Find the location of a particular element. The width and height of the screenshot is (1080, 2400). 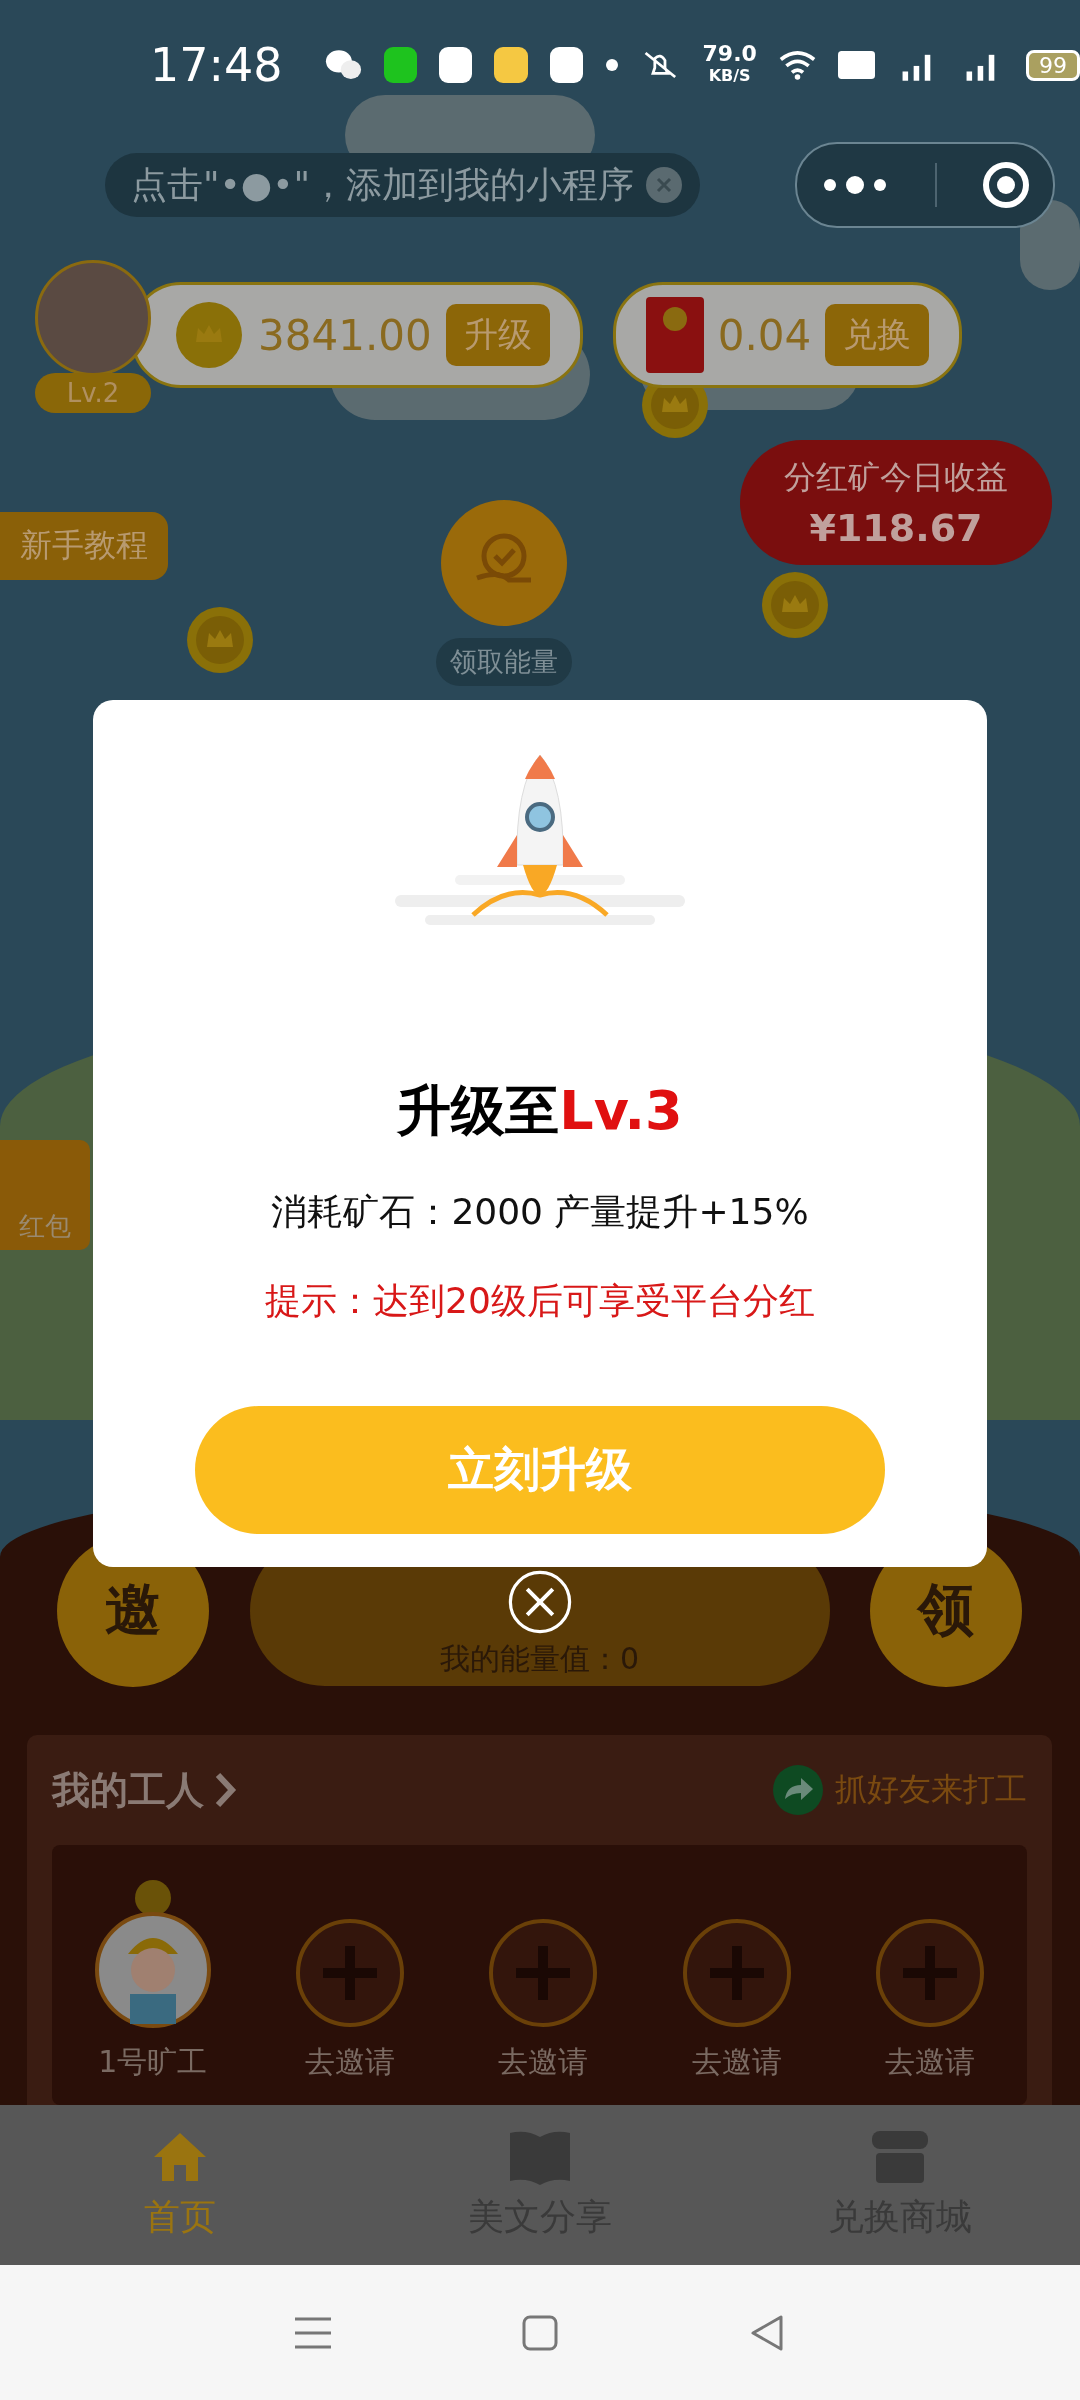

battery-level: 99 is located at coordinates (1053, 65).